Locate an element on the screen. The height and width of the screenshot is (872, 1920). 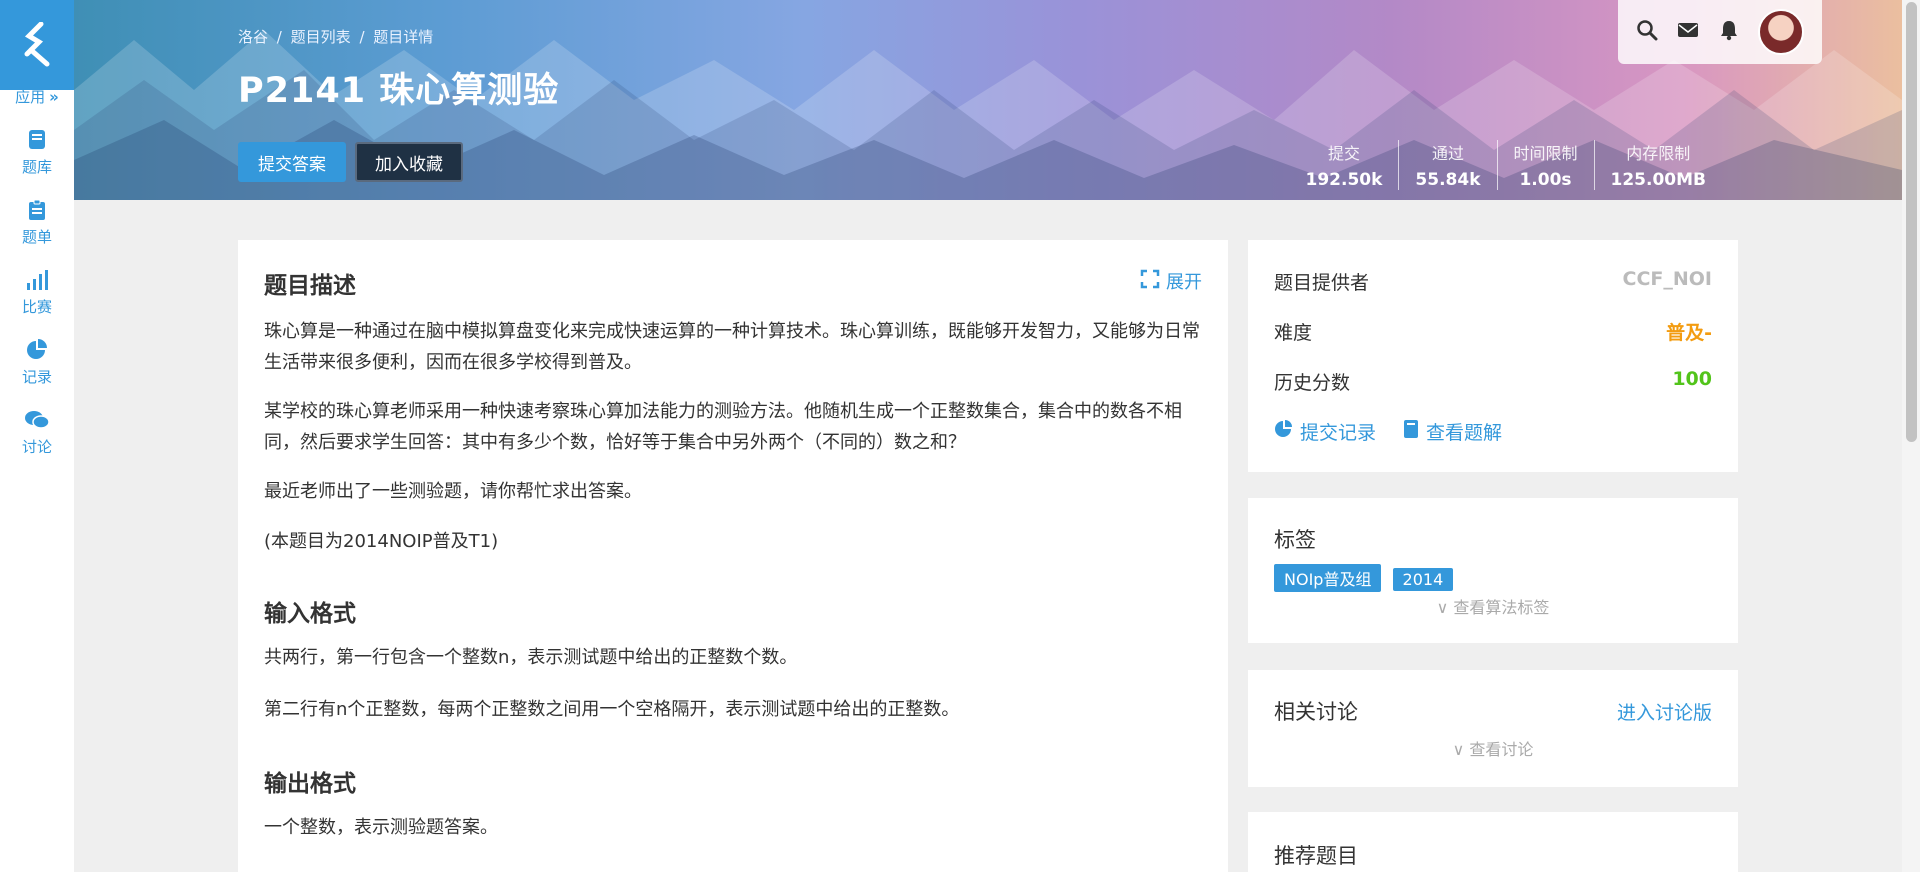
show-algorithm-tags-label: 查看算法标签 is located at coordinates (1501, 607).